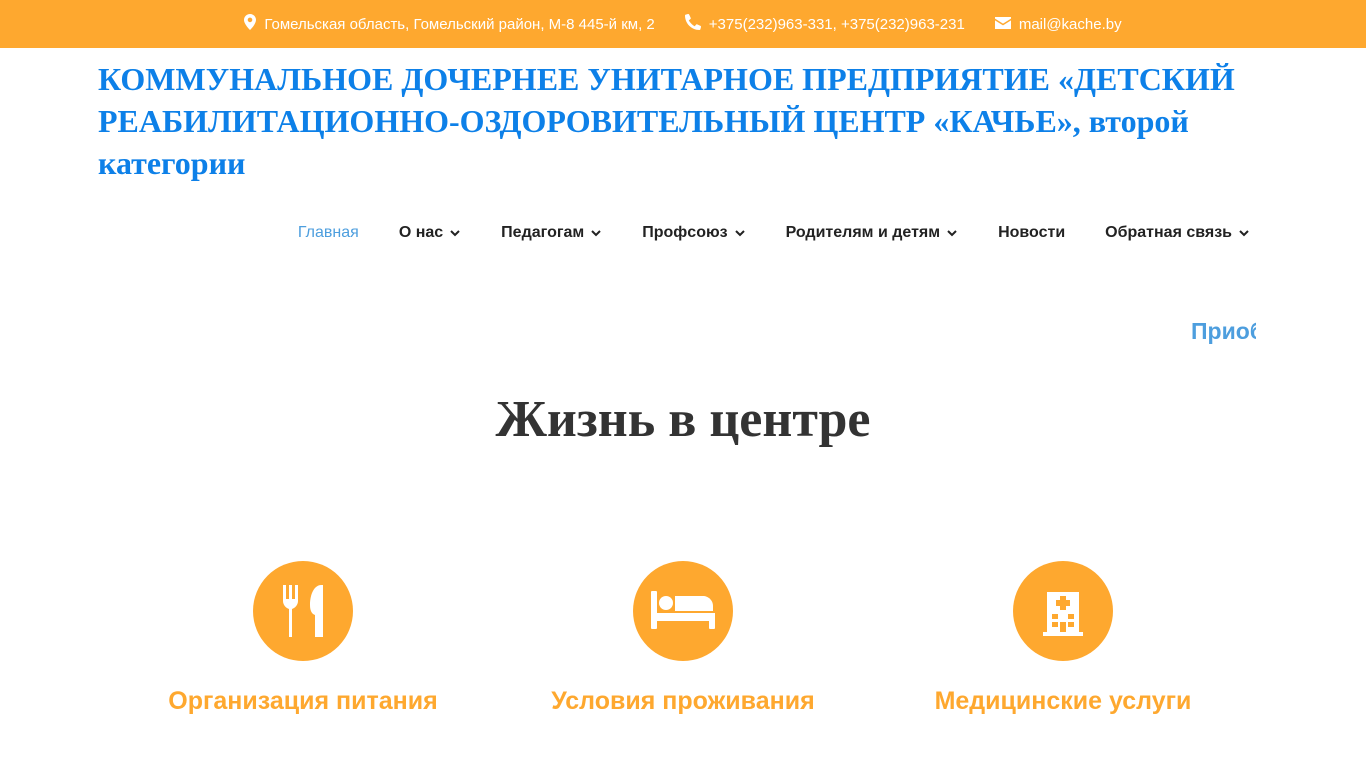 The height and width of the screenshot is (768, 1366). I want to click on nav-item-label: Главная, so click(328, 232).